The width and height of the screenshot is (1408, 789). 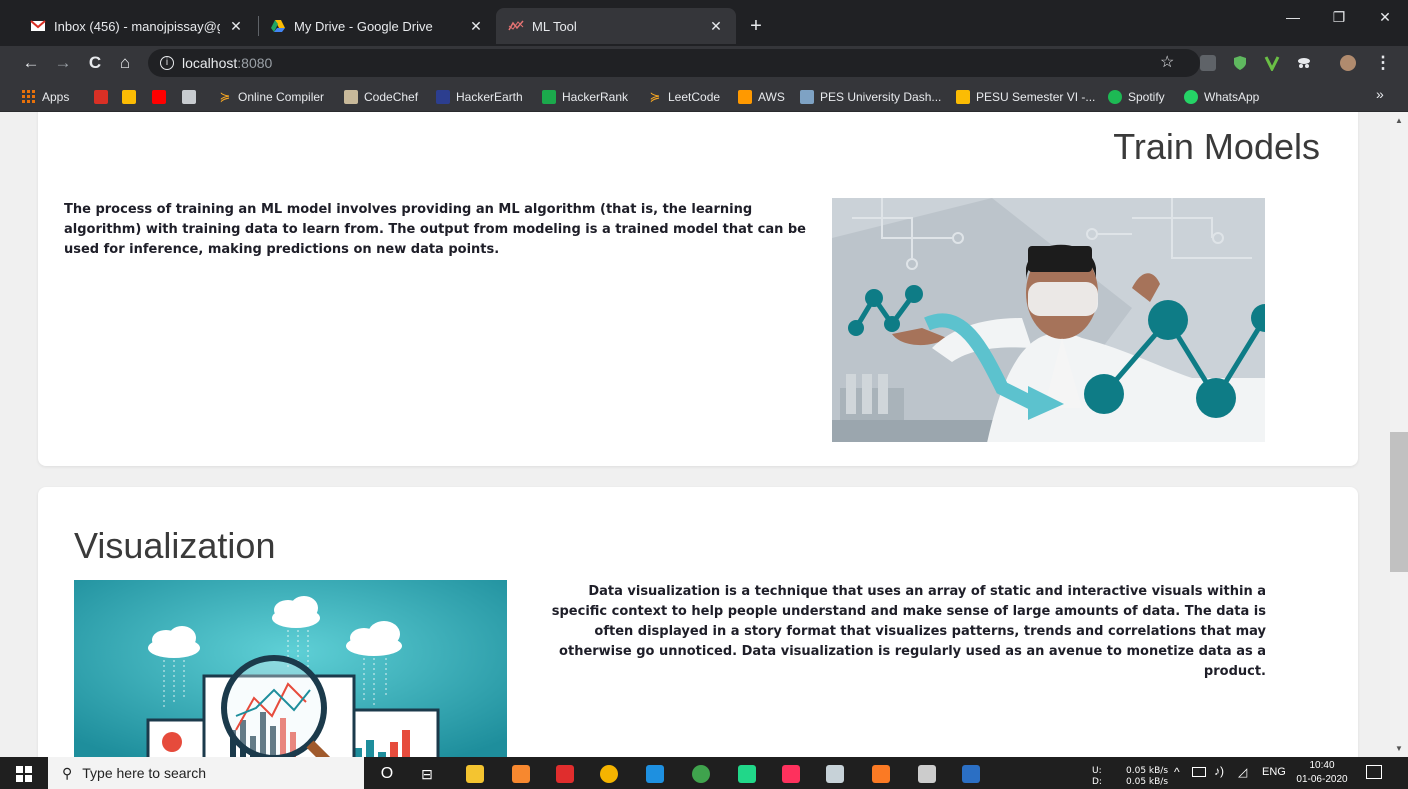 I want to click on visualization-heading: Visualization, so click(x=175, y=545).